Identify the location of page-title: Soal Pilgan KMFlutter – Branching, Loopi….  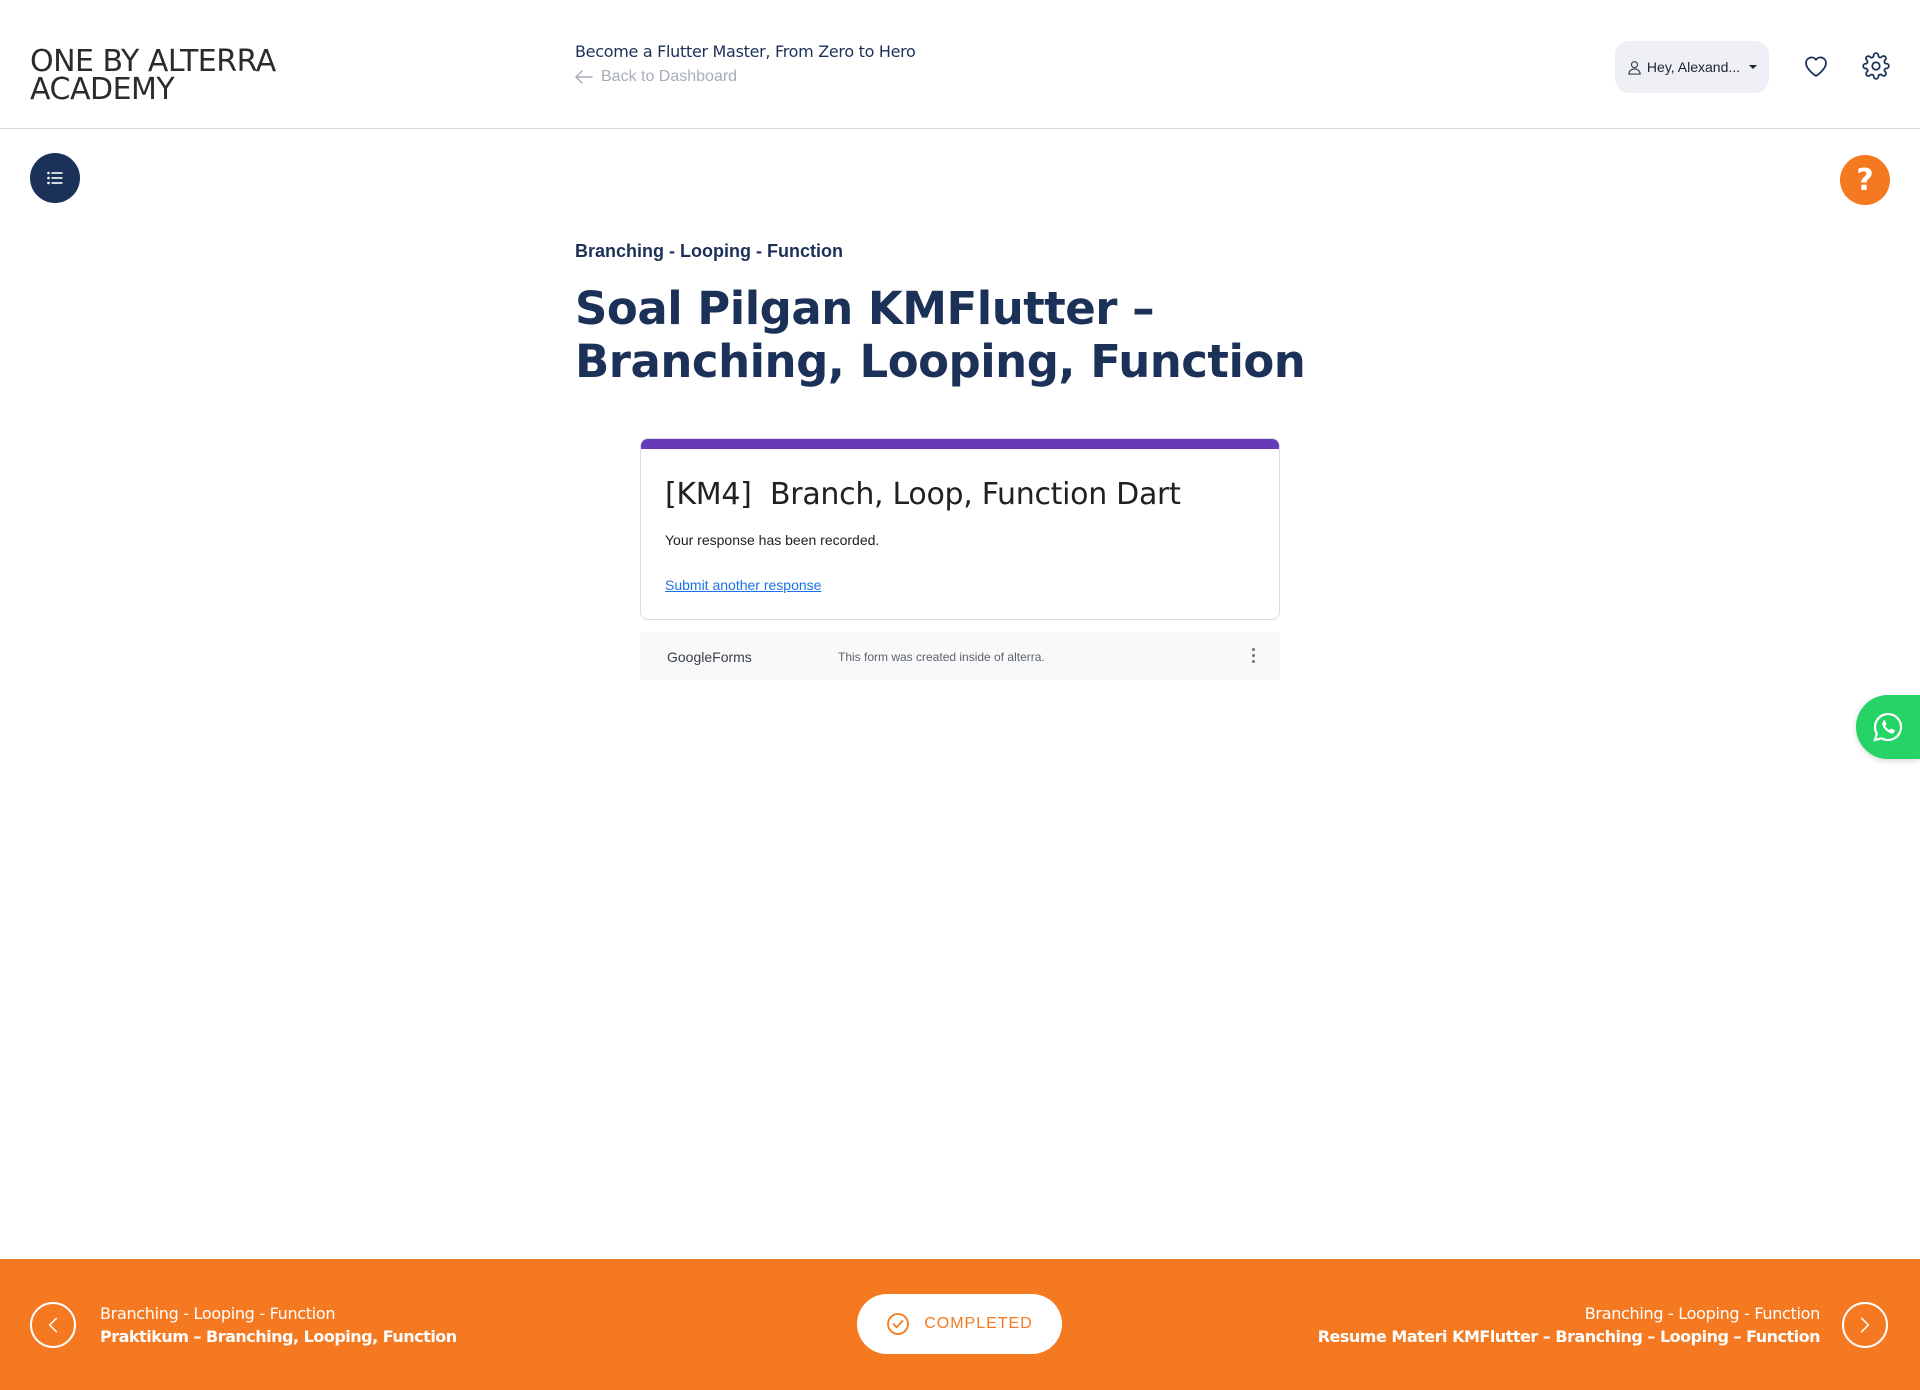
(940, 335).